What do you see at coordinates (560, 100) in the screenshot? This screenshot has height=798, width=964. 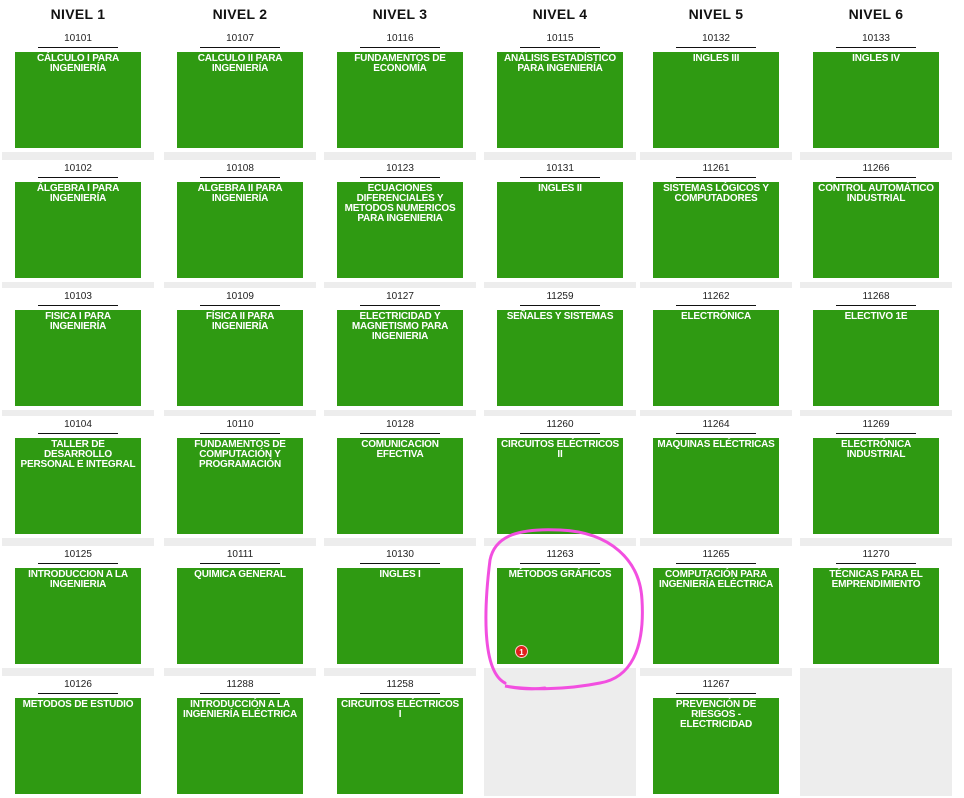 I see `course-block: ANÁLISIS ESTADÍSTICO PARA INGENIERÍA` at bounding box center [560, 100].